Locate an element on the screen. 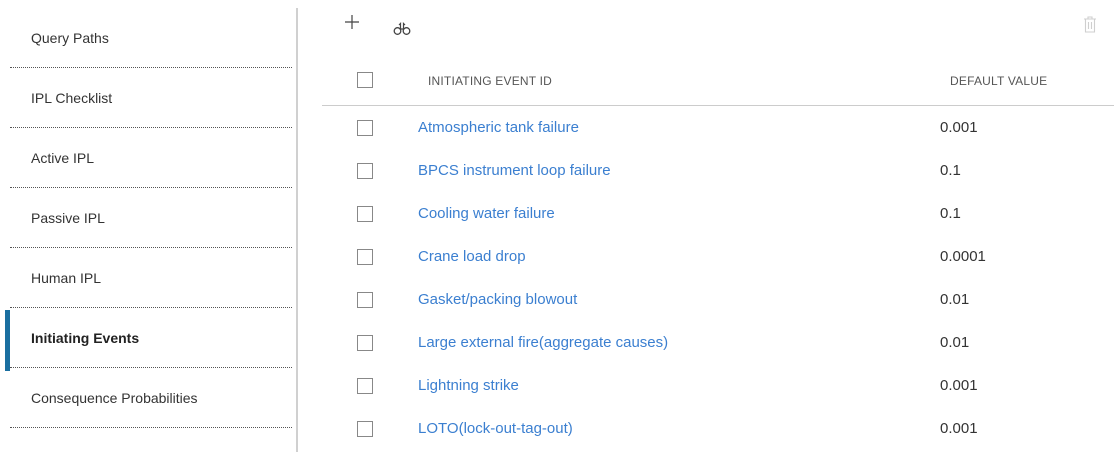 This screenshot has width=1116, height=452. sidebar-item-query-paths: Query Paths is located at coordinates (151, 38).